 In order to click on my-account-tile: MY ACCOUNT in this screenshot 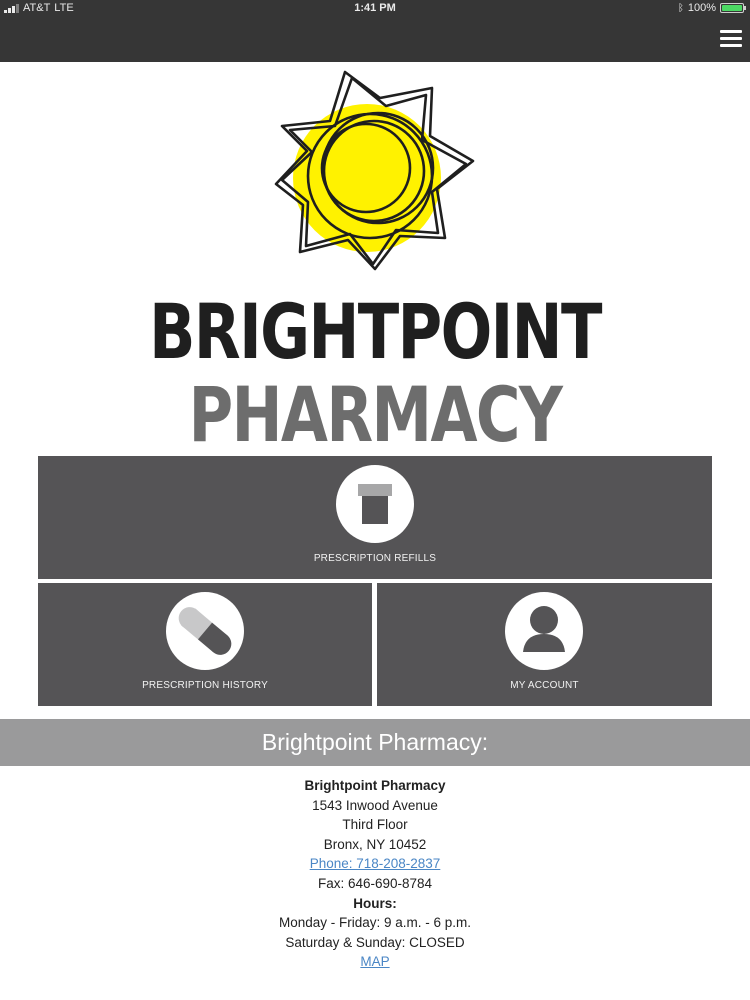, I will do `click(544, 644)`.